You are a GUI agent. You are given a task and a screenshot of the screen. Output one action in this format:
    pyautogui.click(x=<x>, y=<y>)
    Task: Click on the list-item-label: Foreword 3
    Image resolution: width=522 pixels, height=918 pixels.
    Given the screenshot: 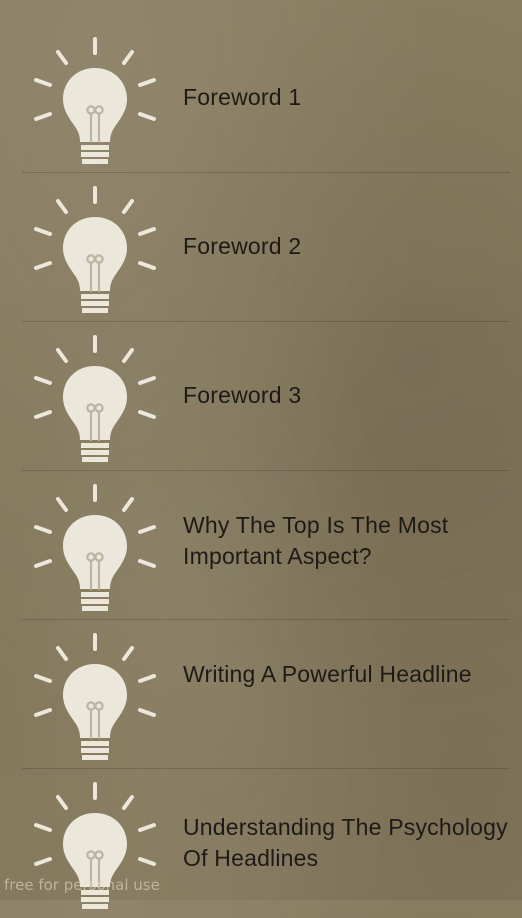 What is the action you would take?
    pyautogui.click(x=242, y=395)
    